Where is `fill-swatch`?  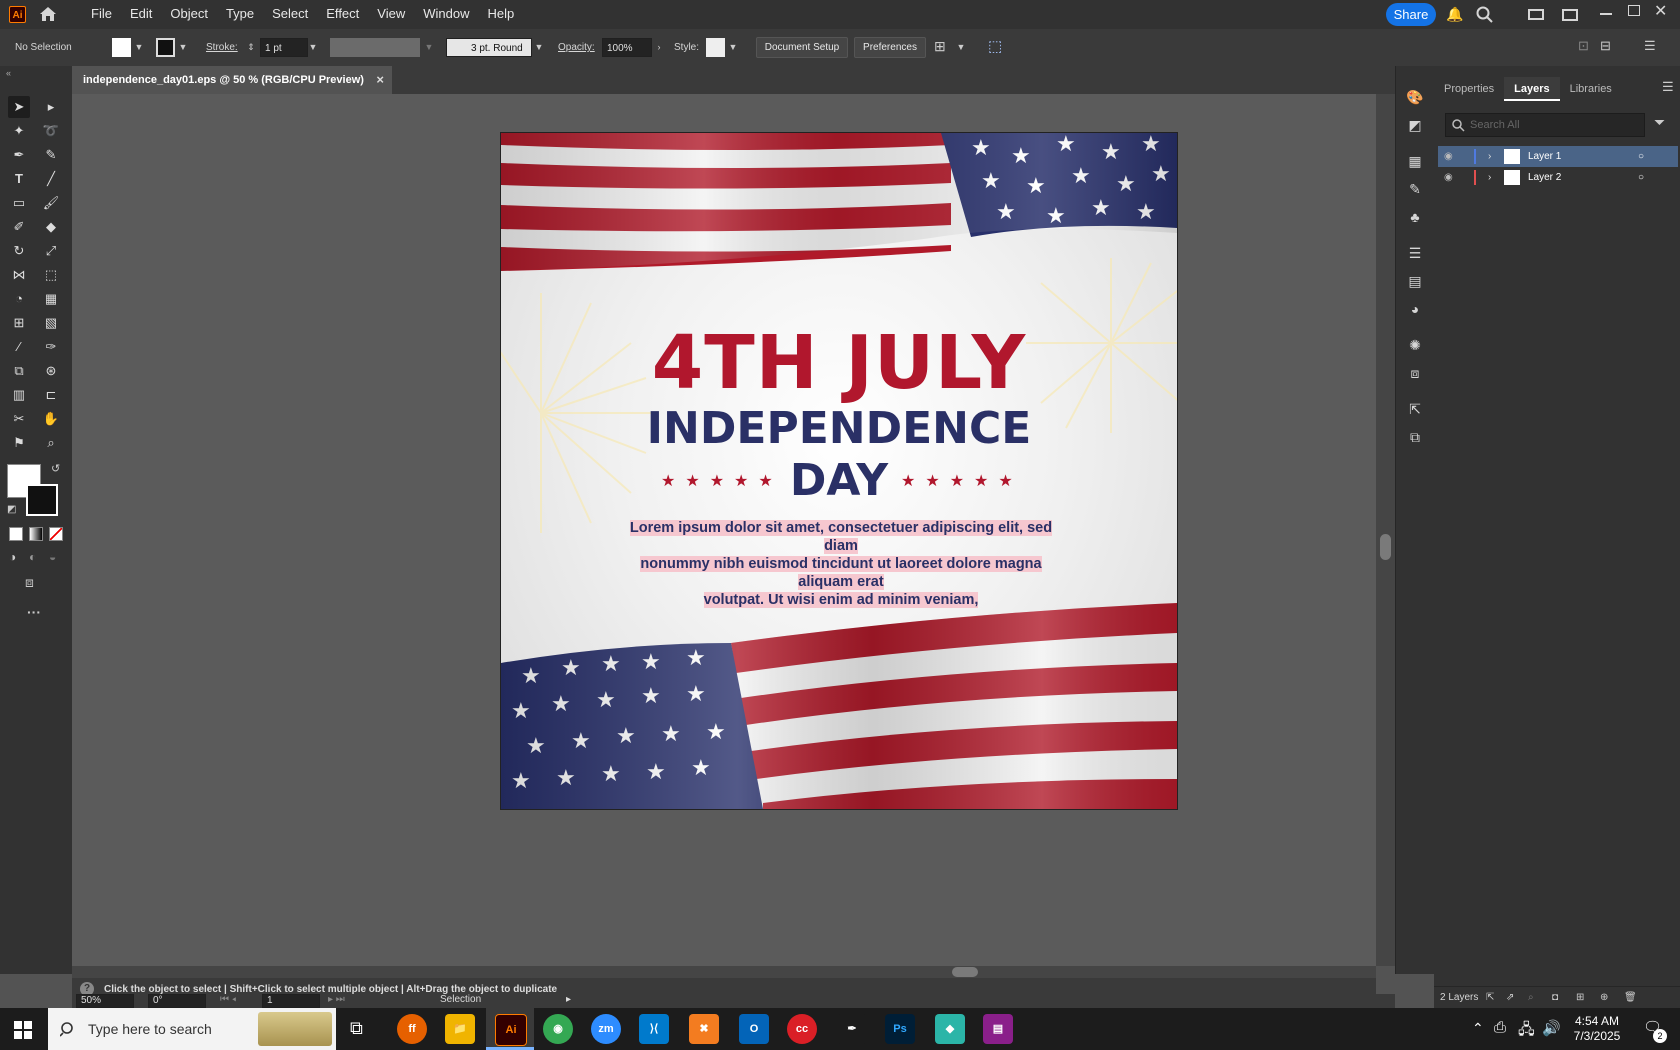 fill-swatch is located at coordinates (121, 47).